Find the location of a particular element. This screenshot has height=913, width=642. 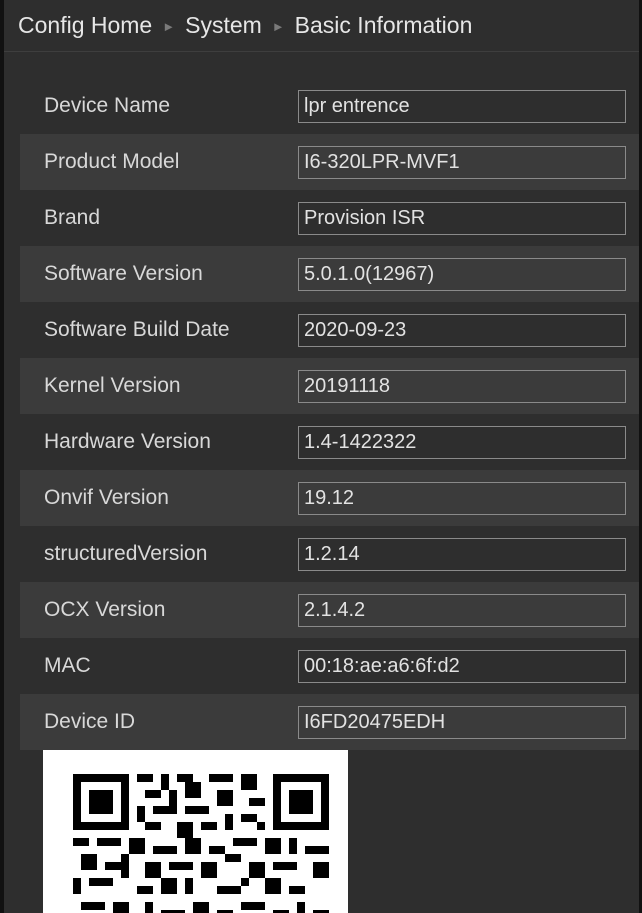

breadcrumb-system: System is located at coordinates (223, 25).